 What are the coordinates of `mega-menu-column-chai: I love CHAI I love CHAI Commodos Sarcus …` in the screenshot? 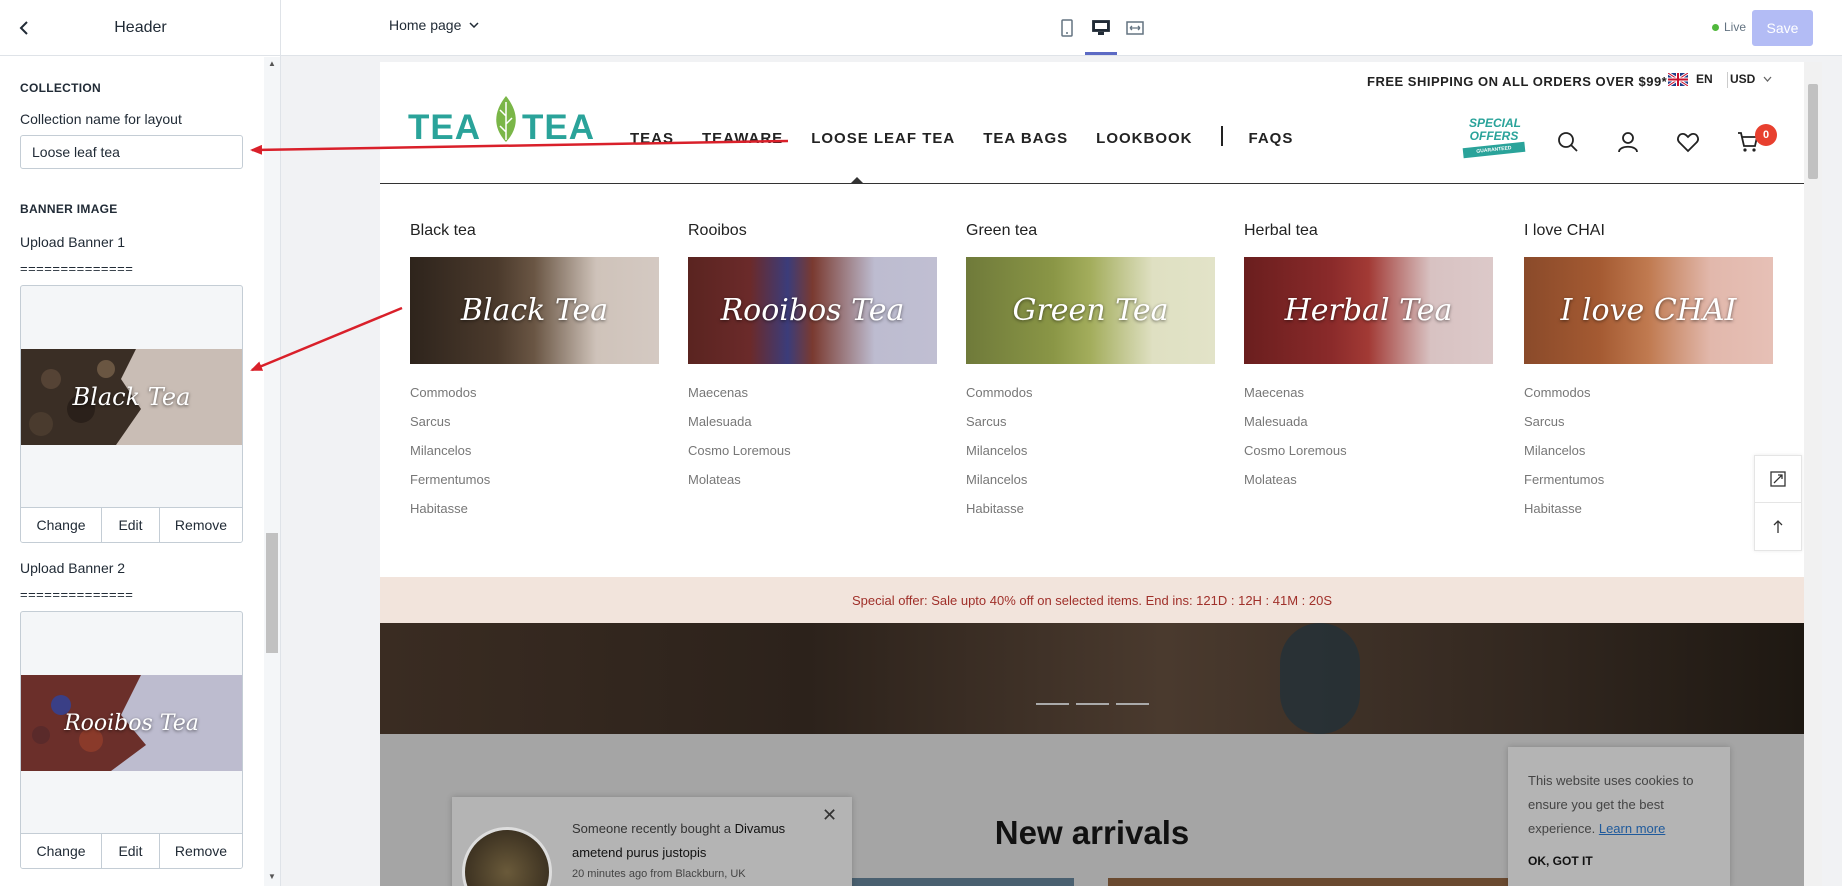 It's located at (1648, 375).